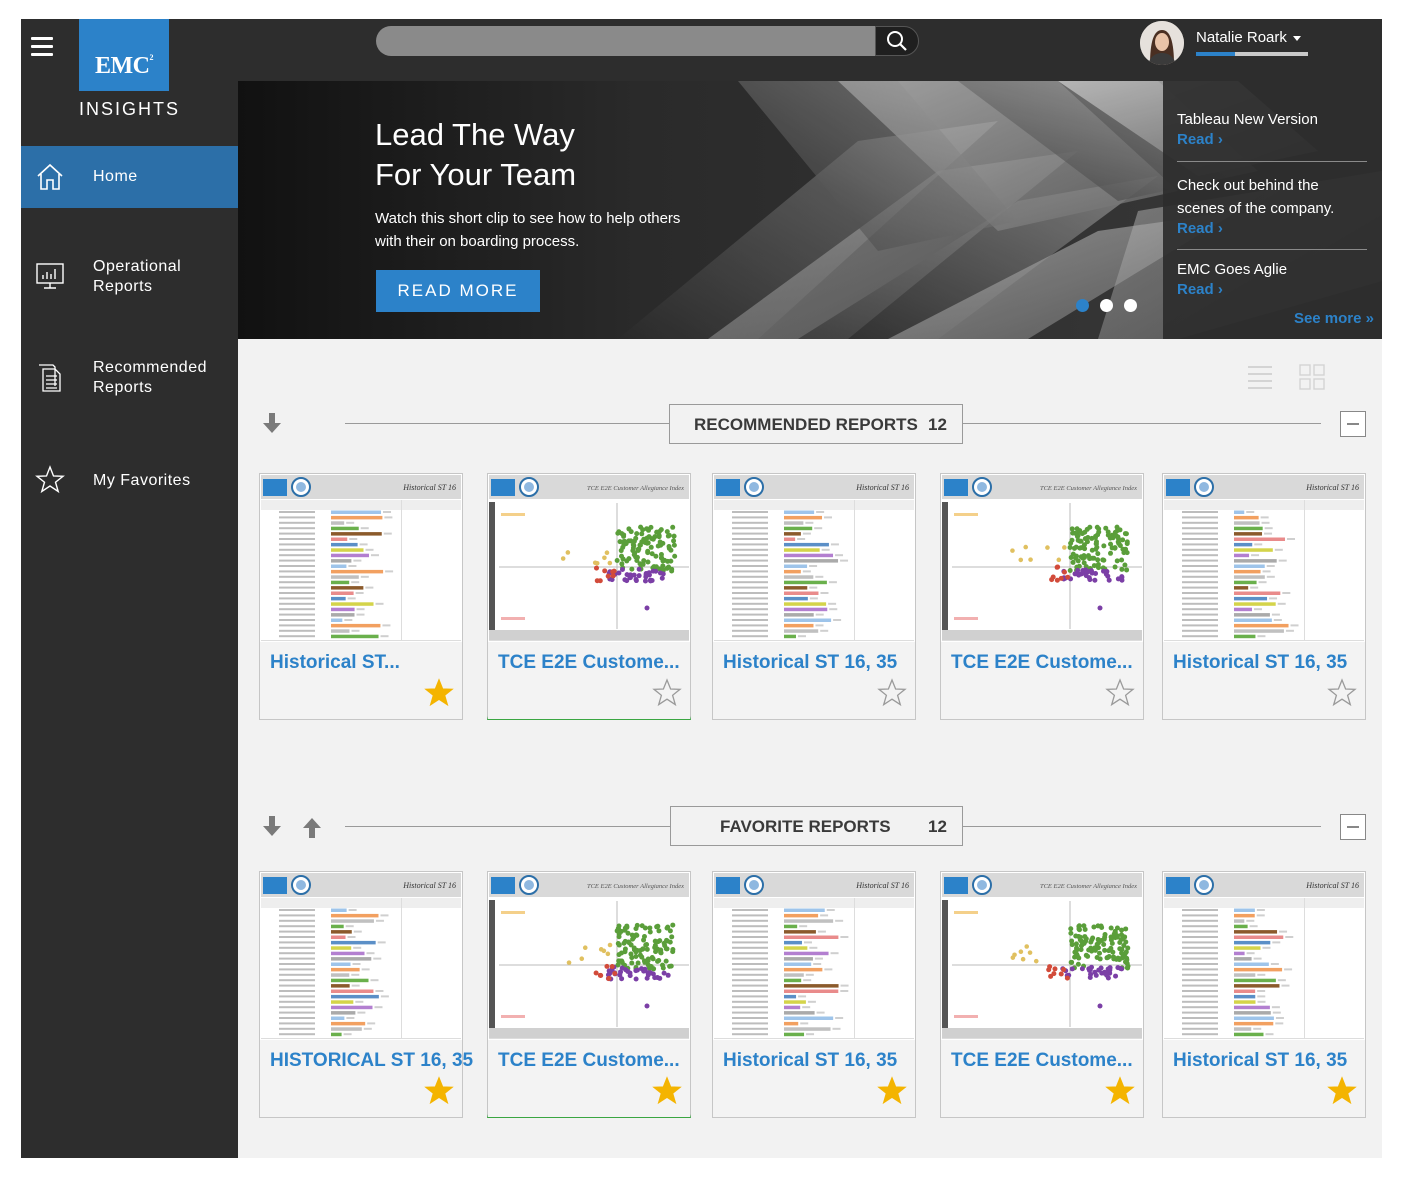 The height and width of the screenshot is (1183, 1404). Describe the element at coordinates (142, 480) in the screenshot. I see `sidebar-item-label: My Favorites` at that location.